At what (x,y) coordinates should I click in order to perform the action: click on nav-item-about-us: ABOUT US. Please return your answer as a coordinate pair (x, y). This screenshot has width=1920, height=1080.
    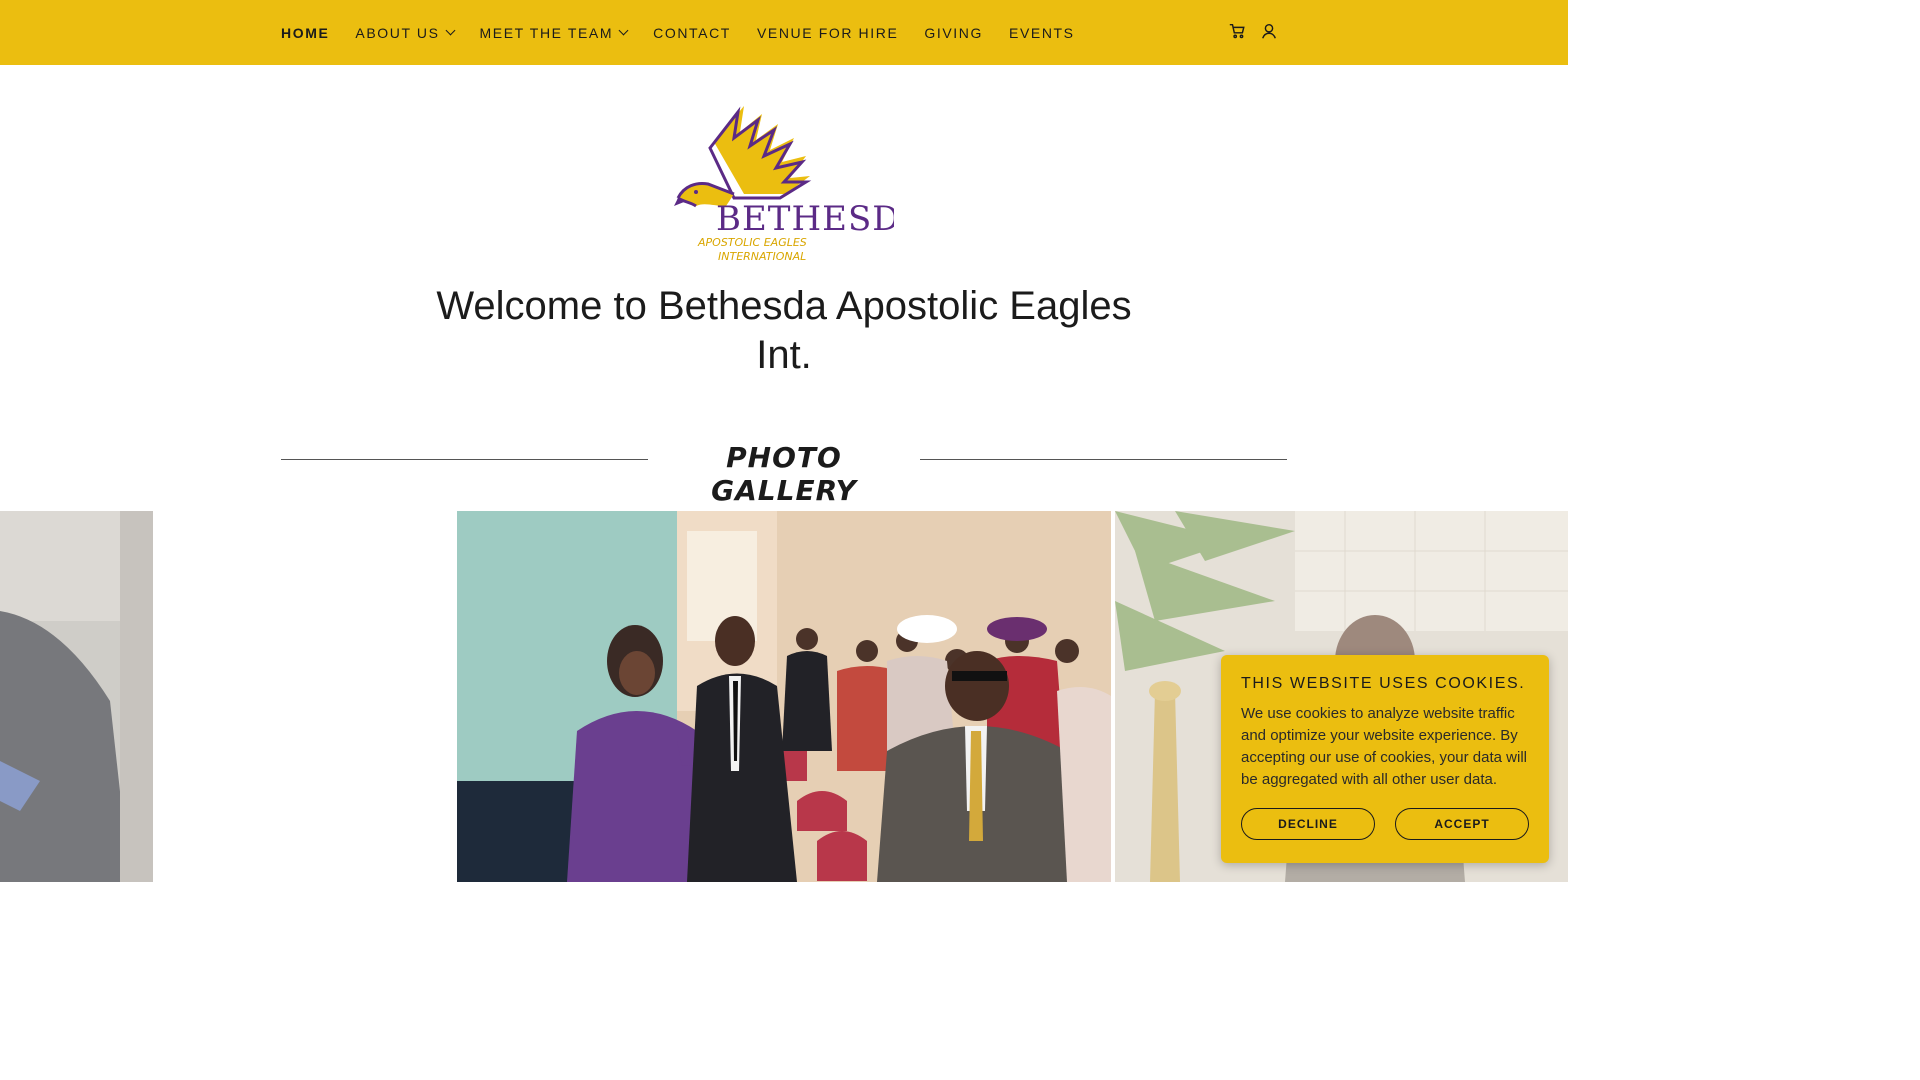
    Looking at the image, I should click on (405, 32).